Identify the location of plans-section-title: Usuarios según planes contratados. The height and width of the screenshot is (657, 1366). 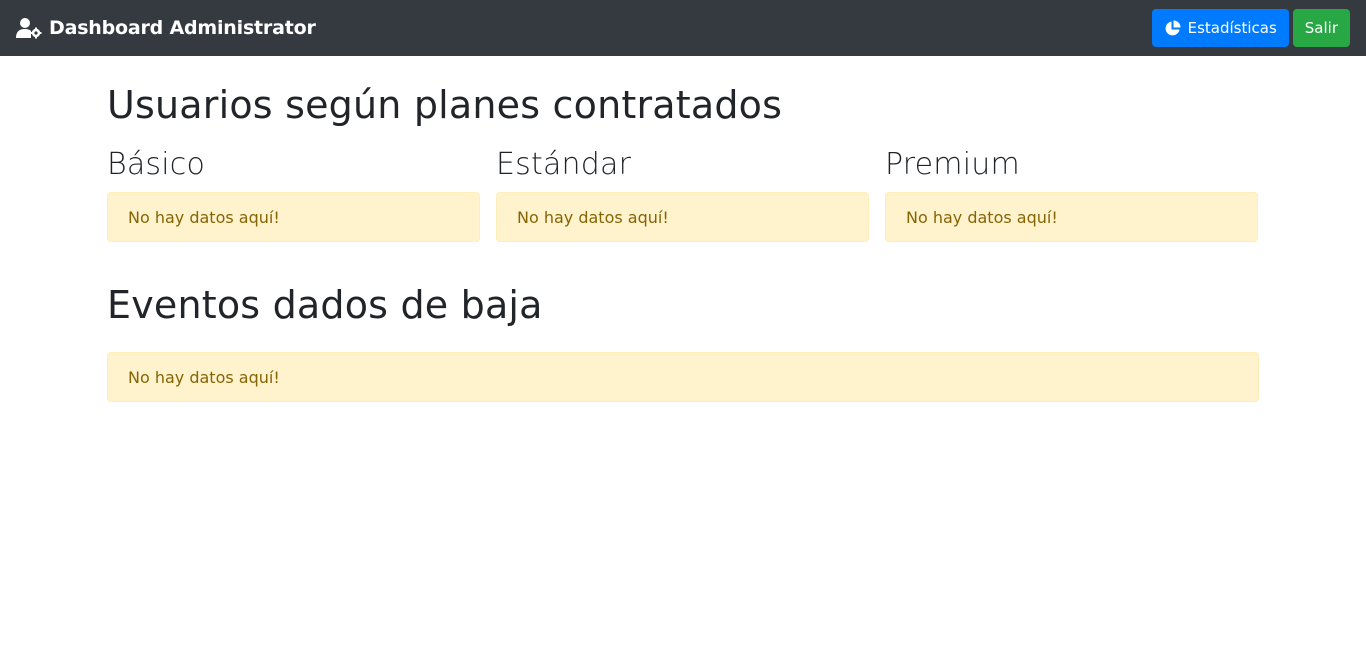
(445, 105).